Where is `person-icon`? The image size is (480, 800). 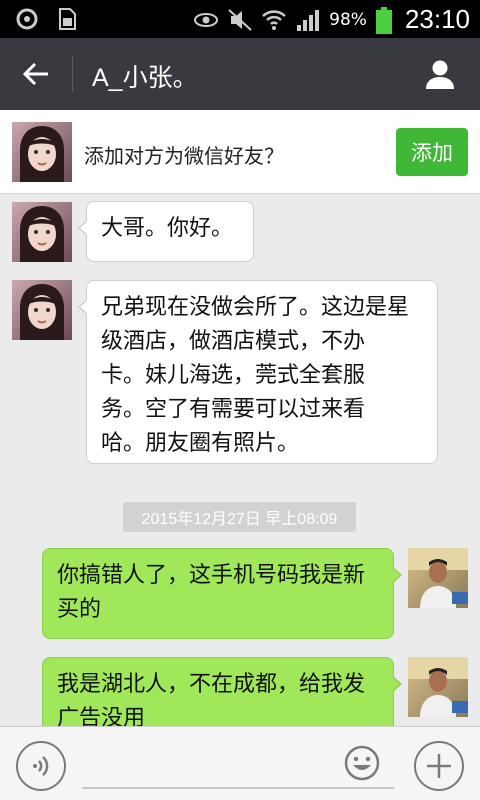
person-icon is located at coordinates (440, 74).